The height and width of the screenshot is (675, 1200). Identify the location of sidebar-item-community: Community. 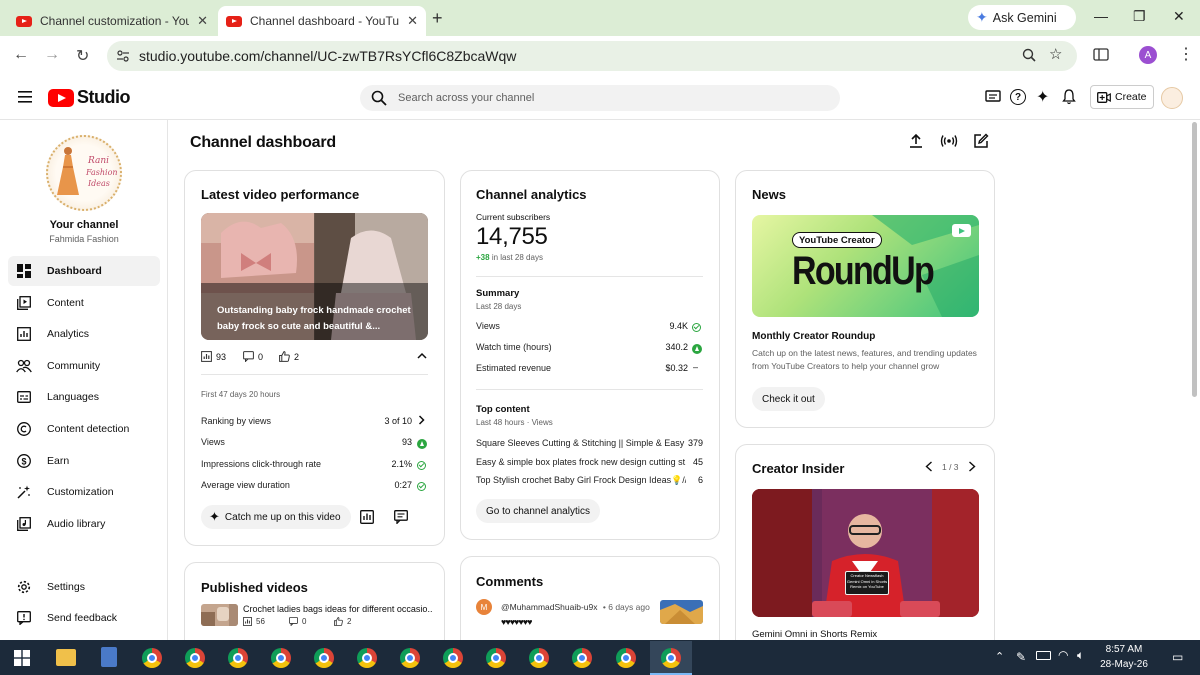
(84, 366).